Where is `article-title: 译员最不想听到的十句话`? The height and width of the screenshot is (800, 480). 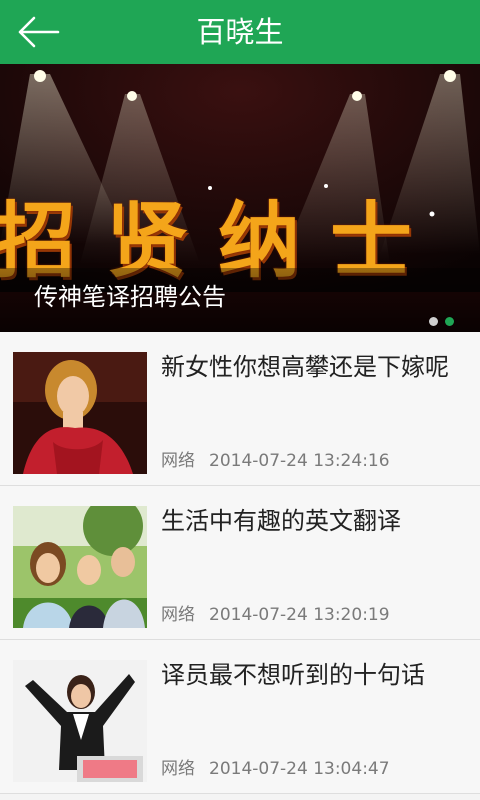 article-title: 译员最不想听到的十句话 is located at coordinates (293, 675).